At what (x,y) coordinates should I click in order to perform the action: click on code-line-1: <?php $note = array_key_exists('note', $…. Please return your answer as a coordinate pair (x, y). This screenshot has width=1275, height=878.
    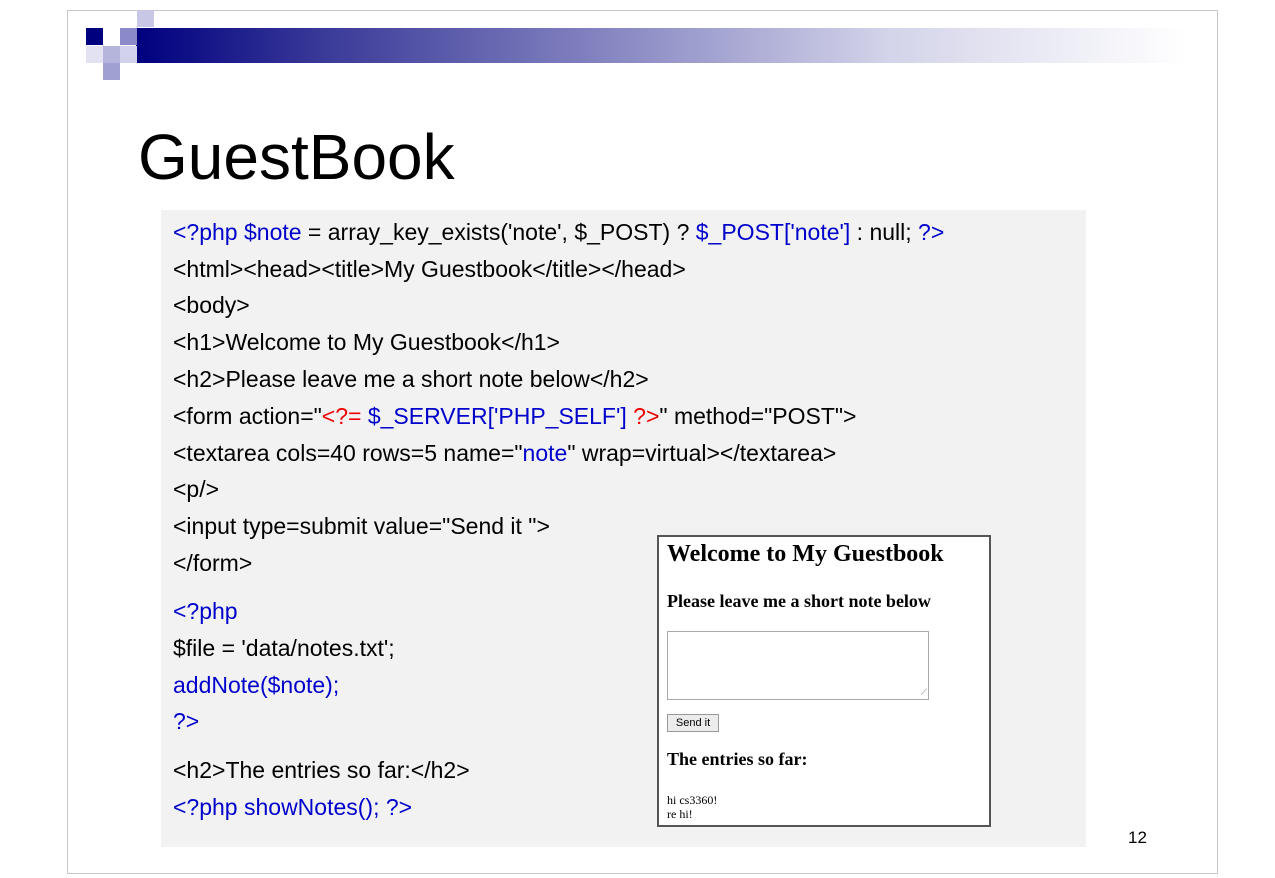
    Looking at the image, I should click on (559, 232).